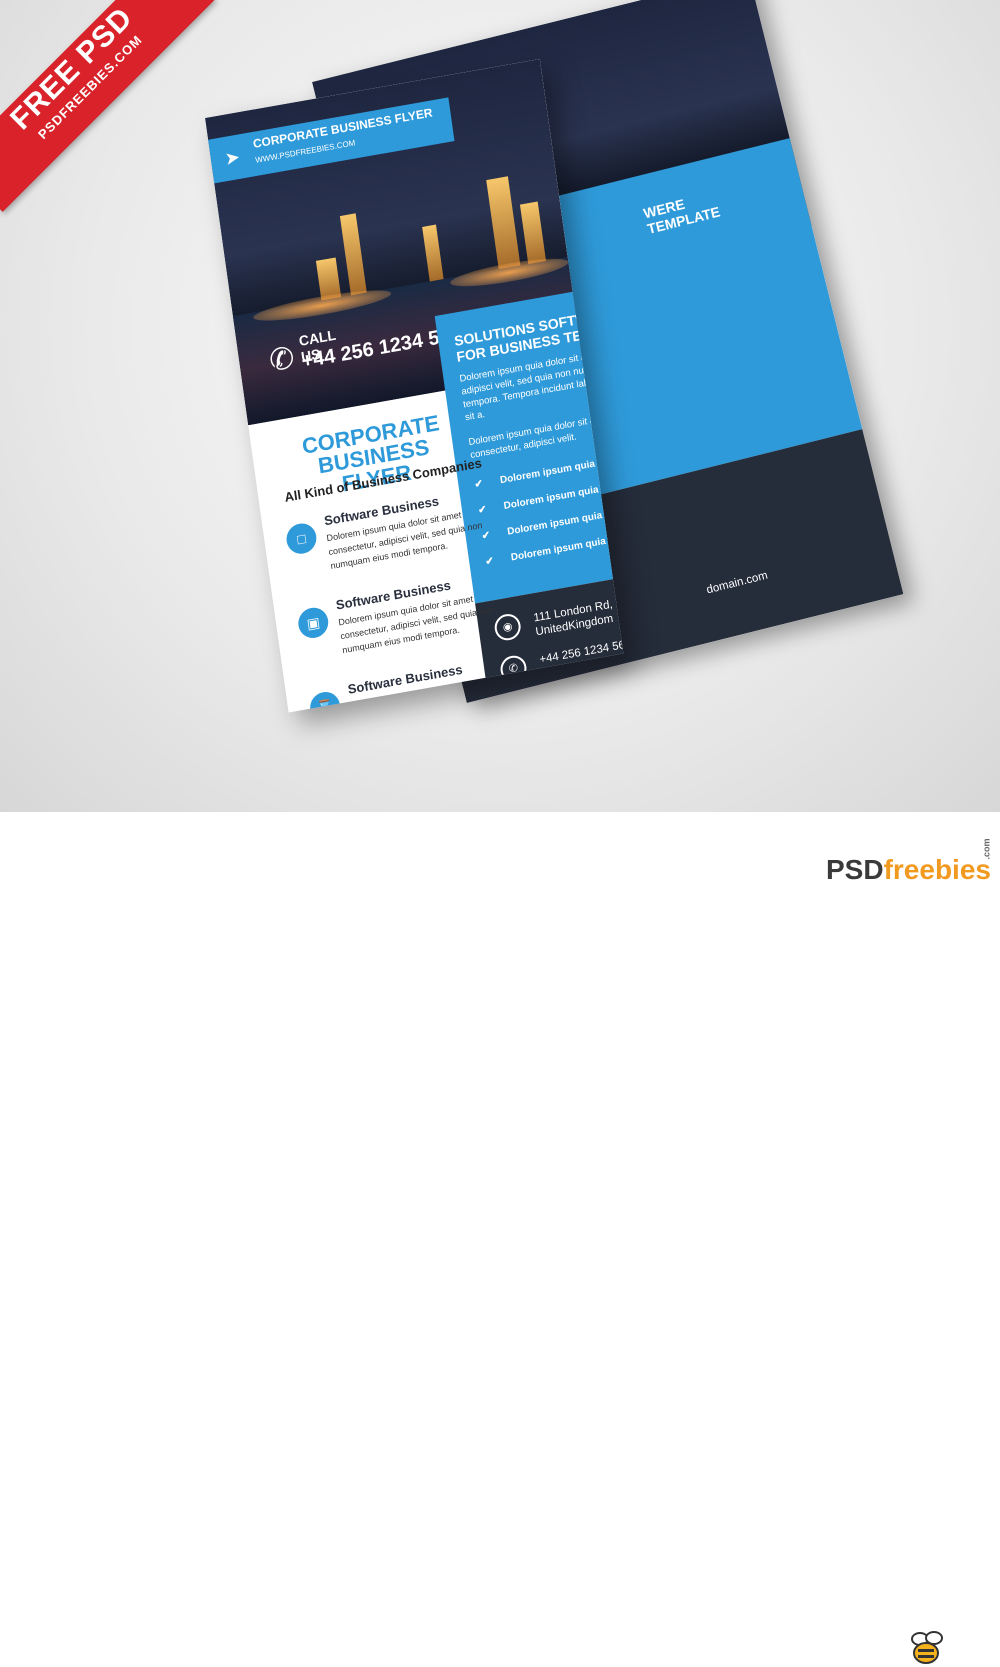  What do you see at coordinates (909, 861) in the screenshot?
I see `psdfreebies-logo: PSDfreebies .com` at bounding box center [909, 861].